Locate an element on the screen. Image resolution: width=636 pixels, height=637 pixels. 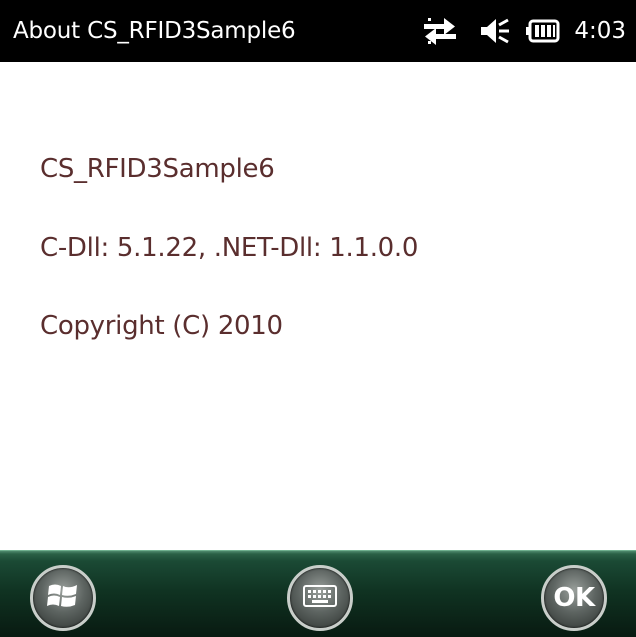
keyboard-icon is located at coordinates (320, 598).